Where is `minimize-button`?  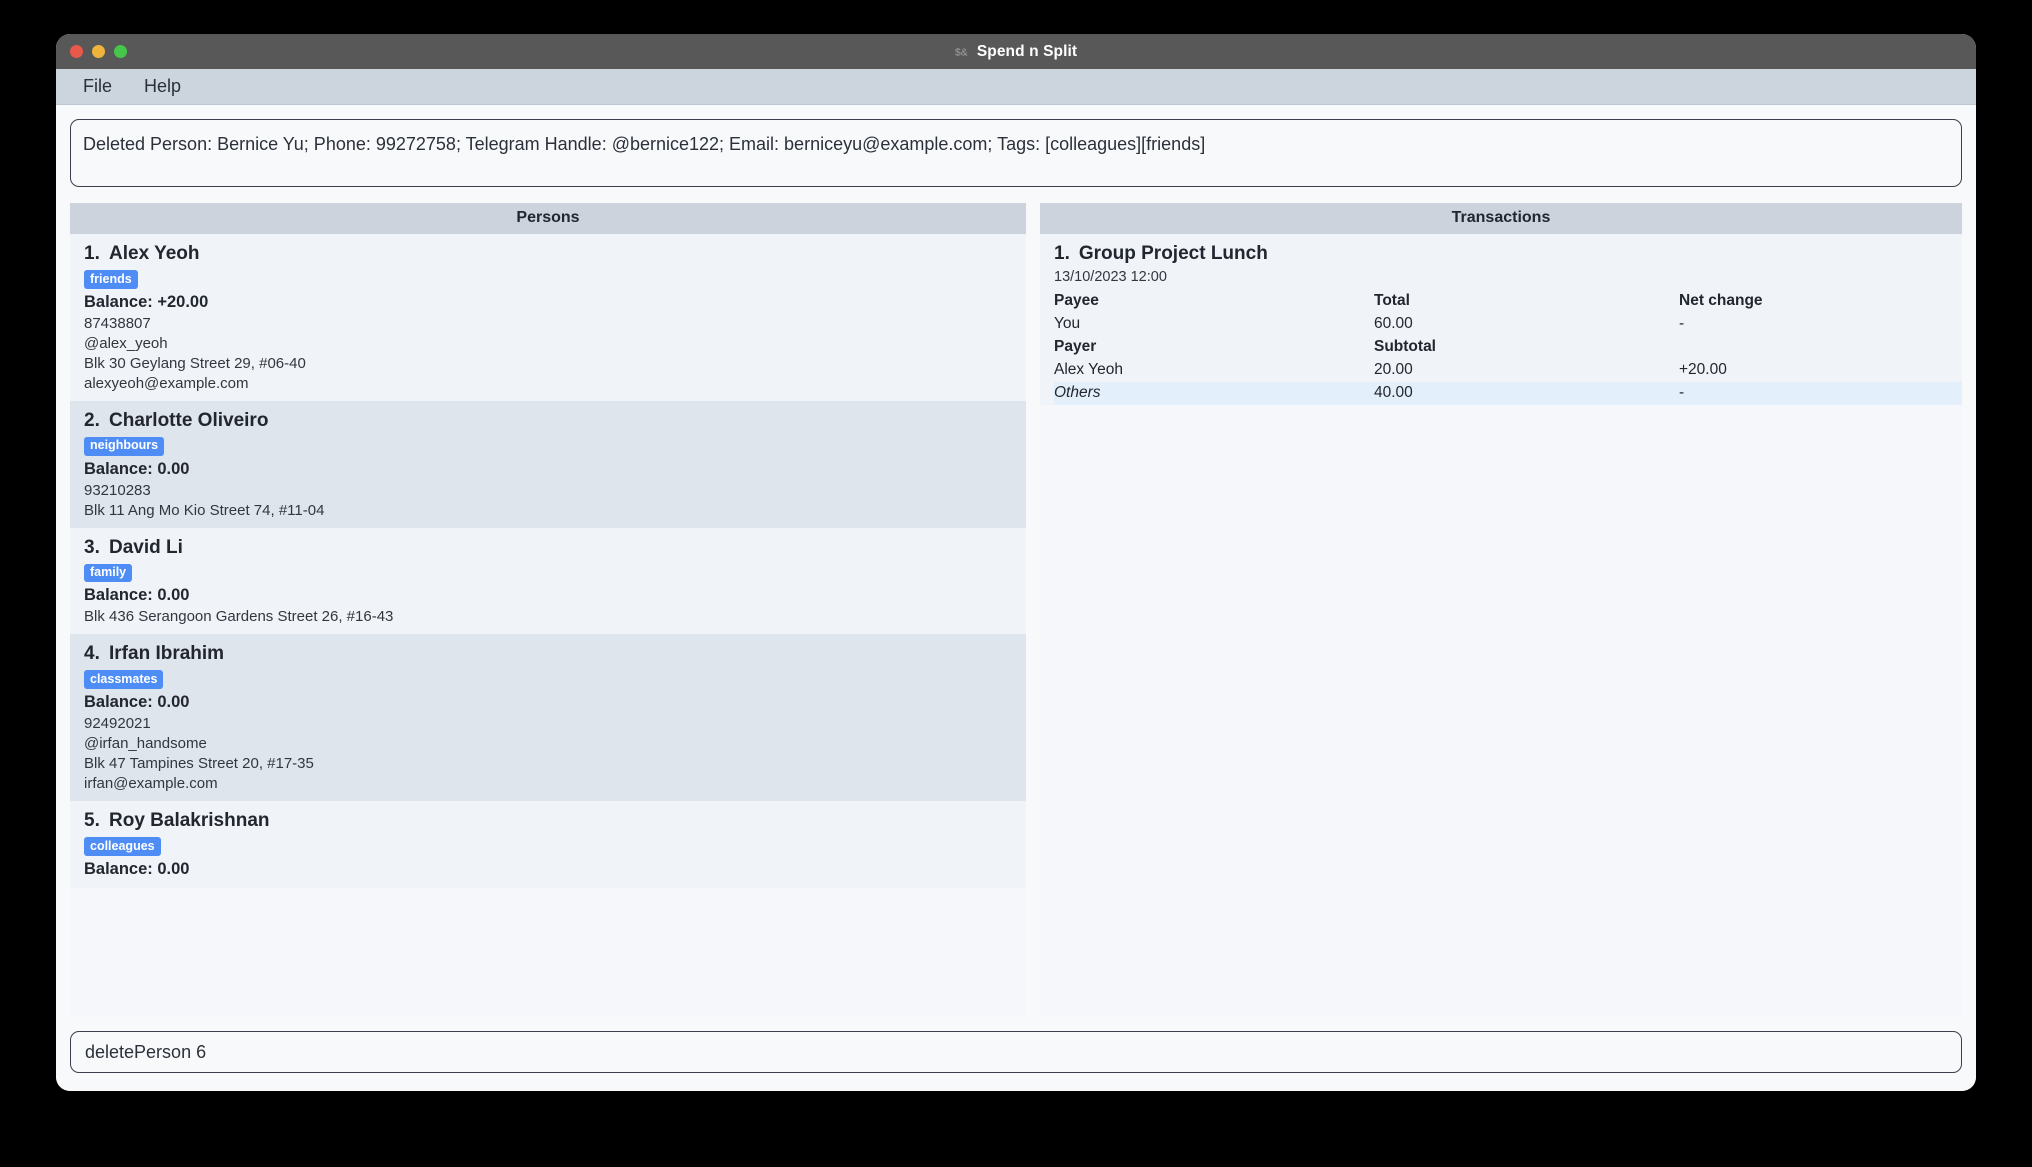
minimize-button is located at coordinates (98, 51).